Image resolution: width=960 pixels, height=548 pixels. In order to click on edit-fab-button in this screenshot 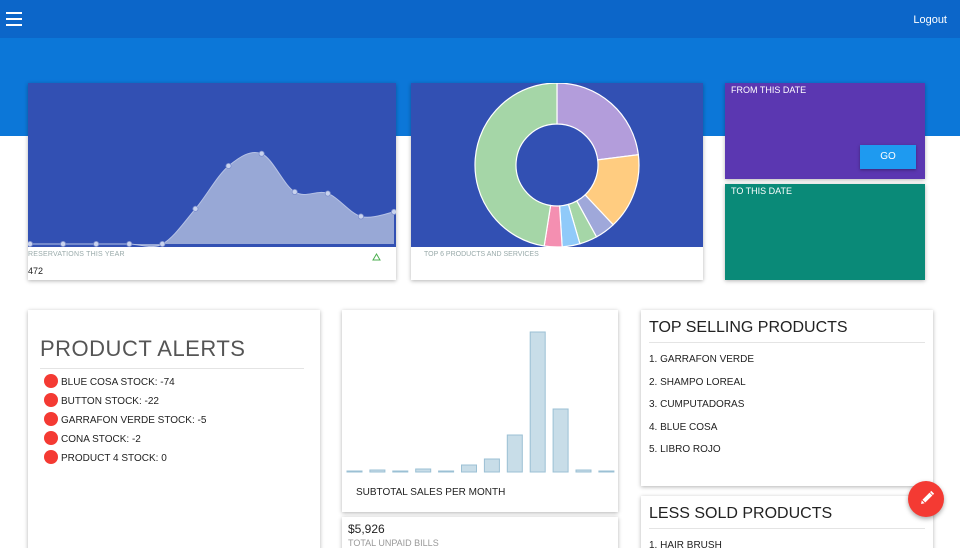, I will do `click(926, 499)`.